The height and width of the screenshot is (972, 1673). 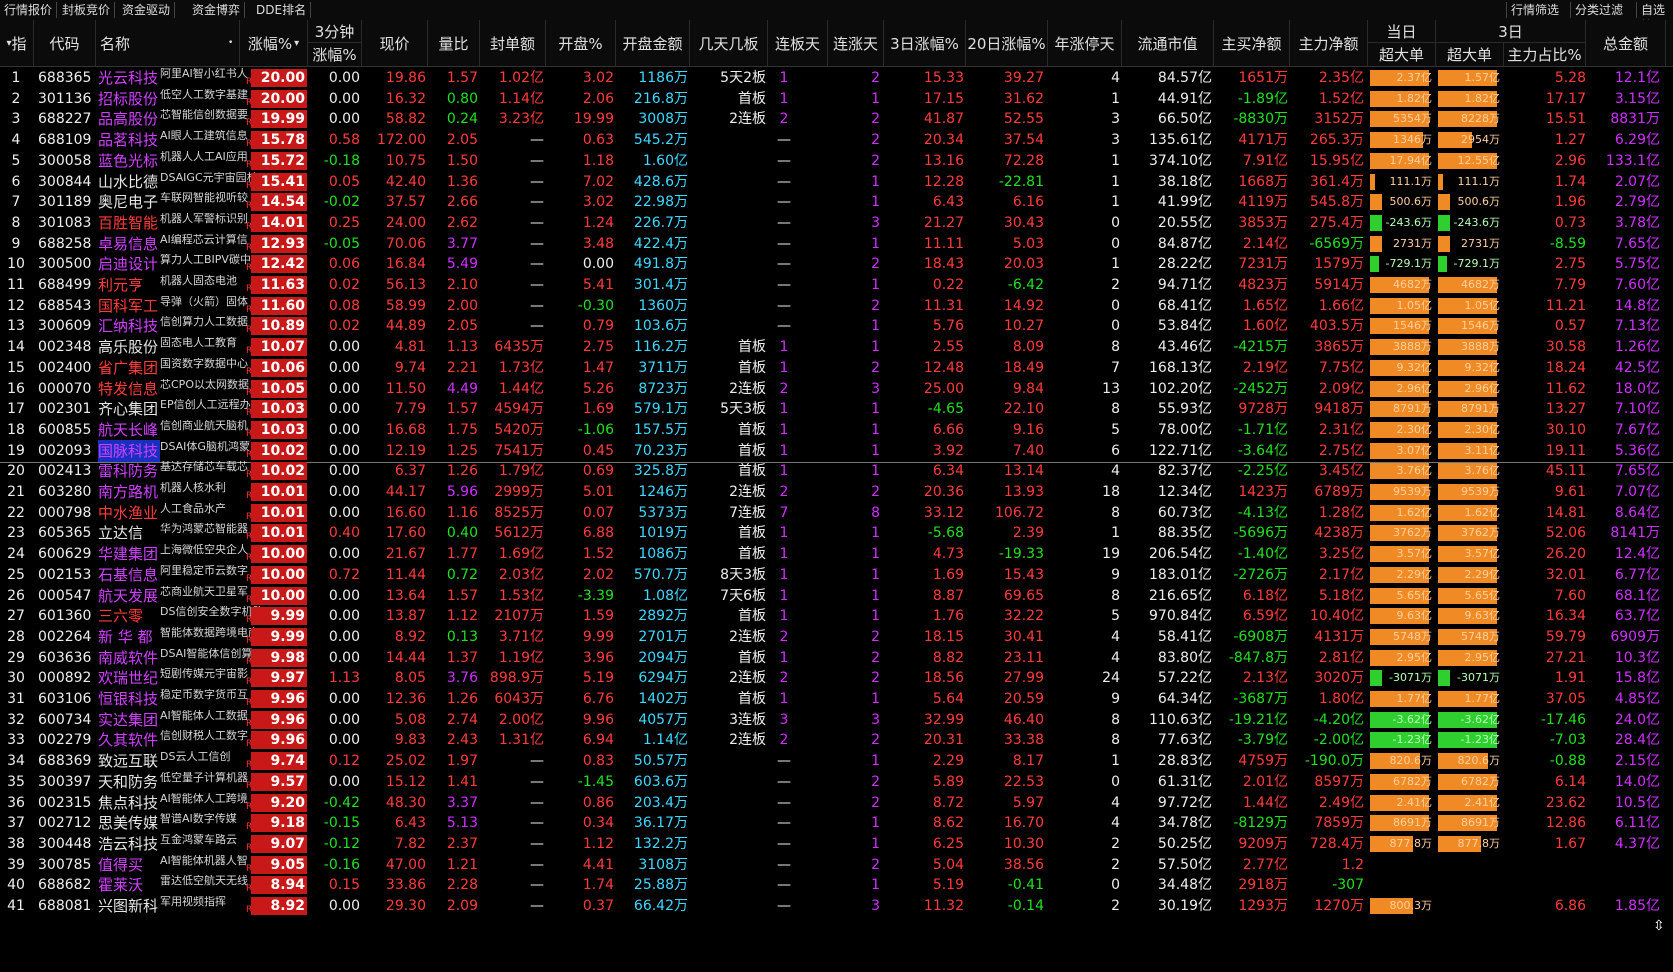 I want to click on stock-code: 600629, so click(x=66, y=554).